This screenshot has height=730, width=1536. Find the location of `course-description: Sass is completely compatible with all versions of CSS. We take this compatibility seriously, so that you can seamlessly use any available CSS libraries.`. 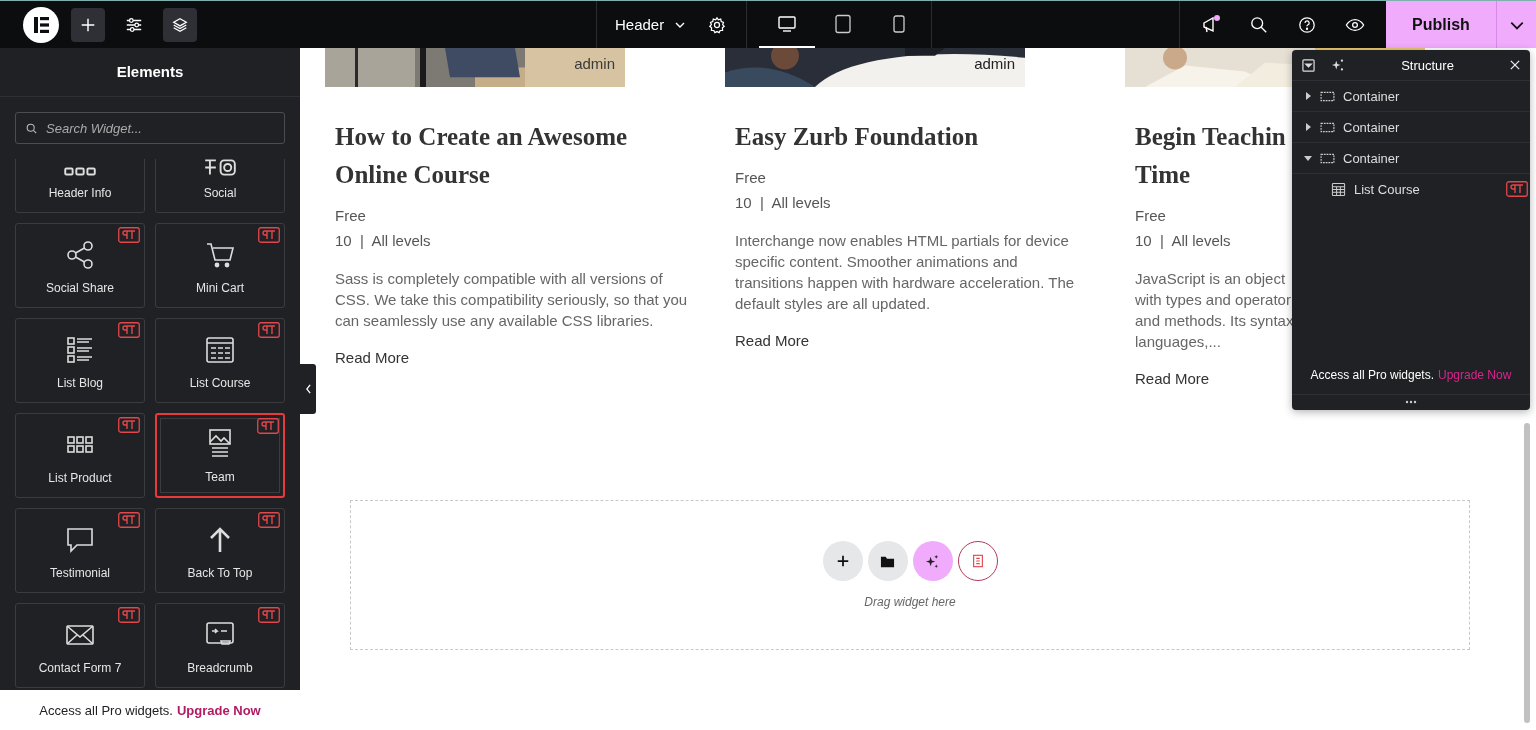

course-description: Sass is completely compatible with all versions of CSS. We take this compatibility seriously, so that you can seamlessly use any available CSS libraries. is located at coordinates (510, 300).